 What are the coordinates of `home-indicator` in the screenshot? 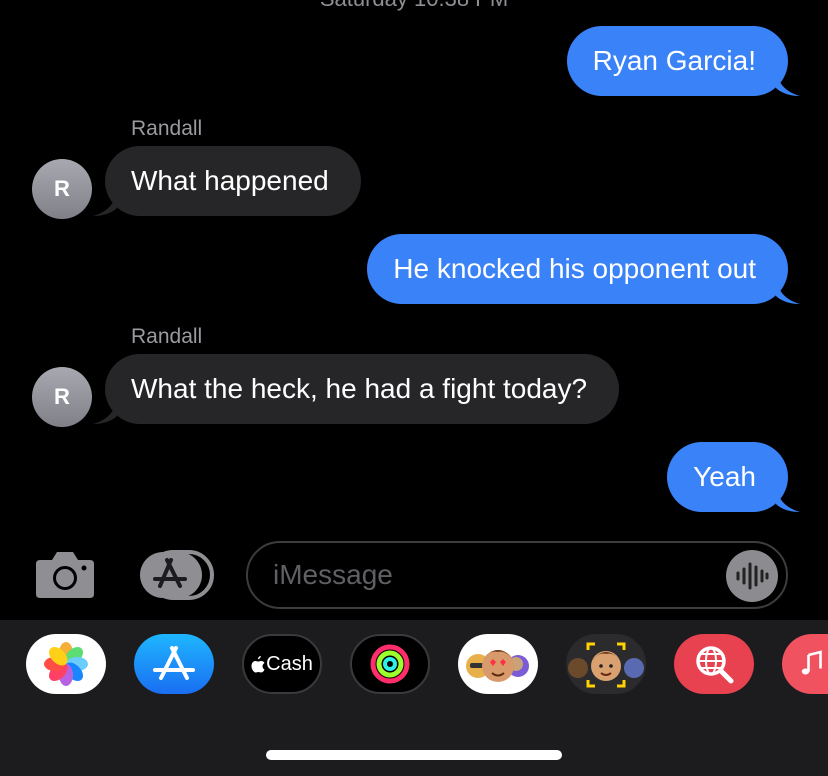 It's located at (414, 755).